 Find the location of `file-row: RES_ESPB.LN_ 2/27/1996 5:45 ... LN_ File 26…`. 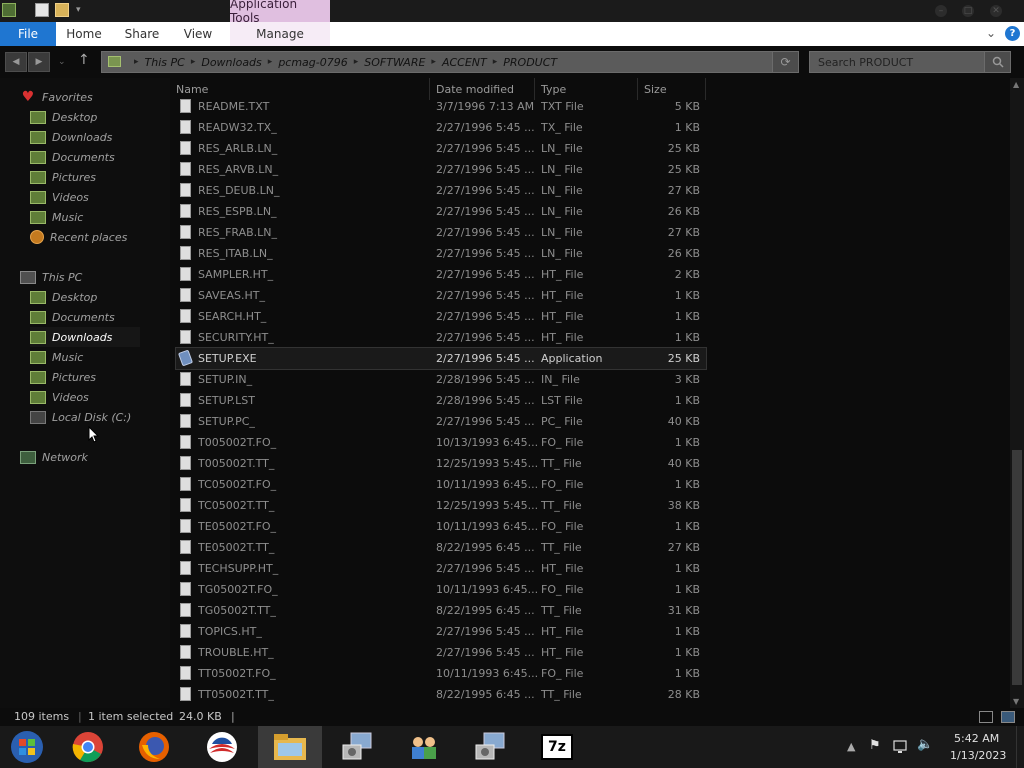

file-row: RES_ESPB.LN_ 2/27/1996 5:45 ... LN_ File 26… is located at coordinates (441, 211).